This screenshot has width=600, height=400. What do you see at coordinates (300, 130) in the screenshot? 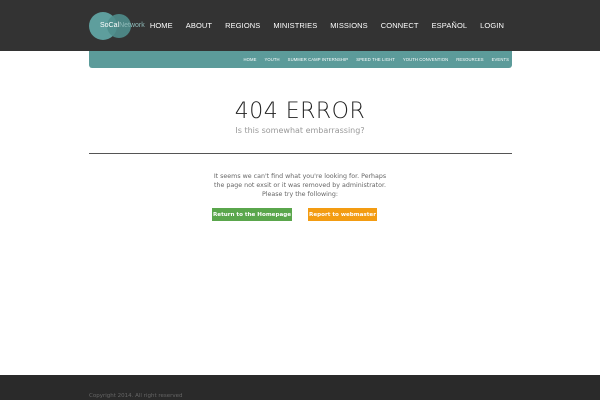
I see `error-subtitle: Is this somewhat embarrassing?` at bounding box center [300, 130].